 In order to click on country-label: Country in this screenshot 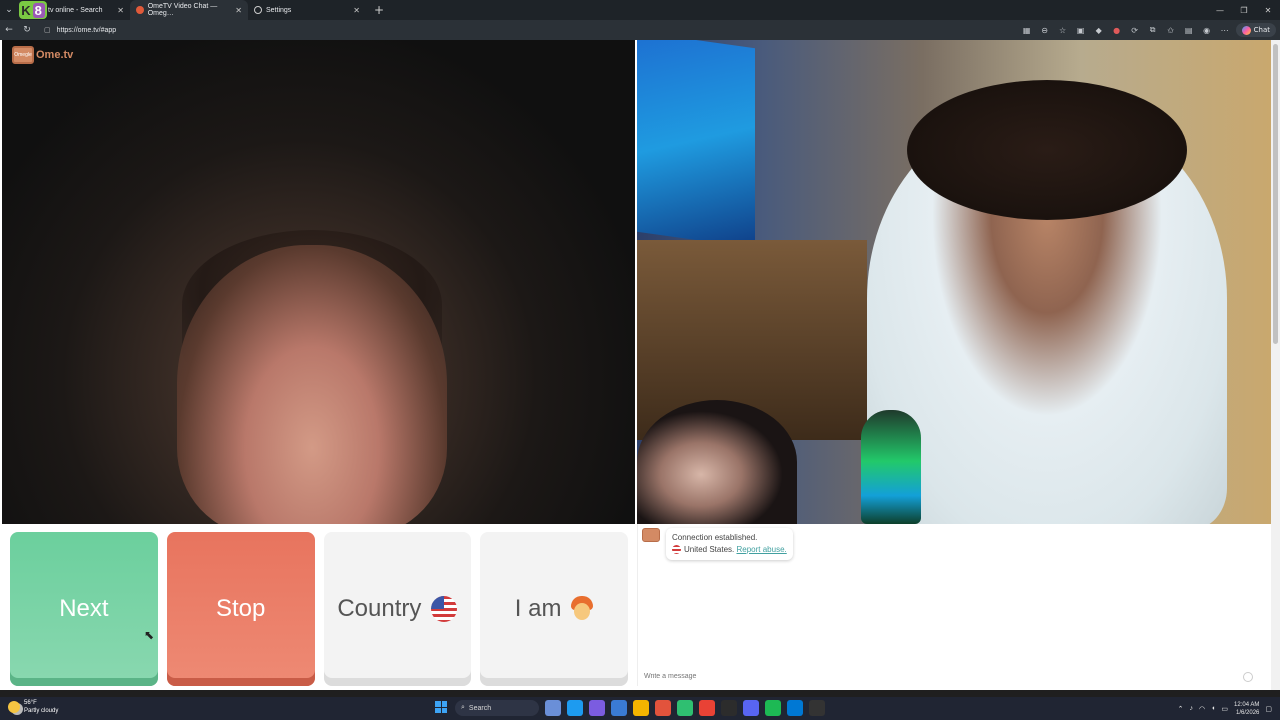, I will do `click(379, 608)`.